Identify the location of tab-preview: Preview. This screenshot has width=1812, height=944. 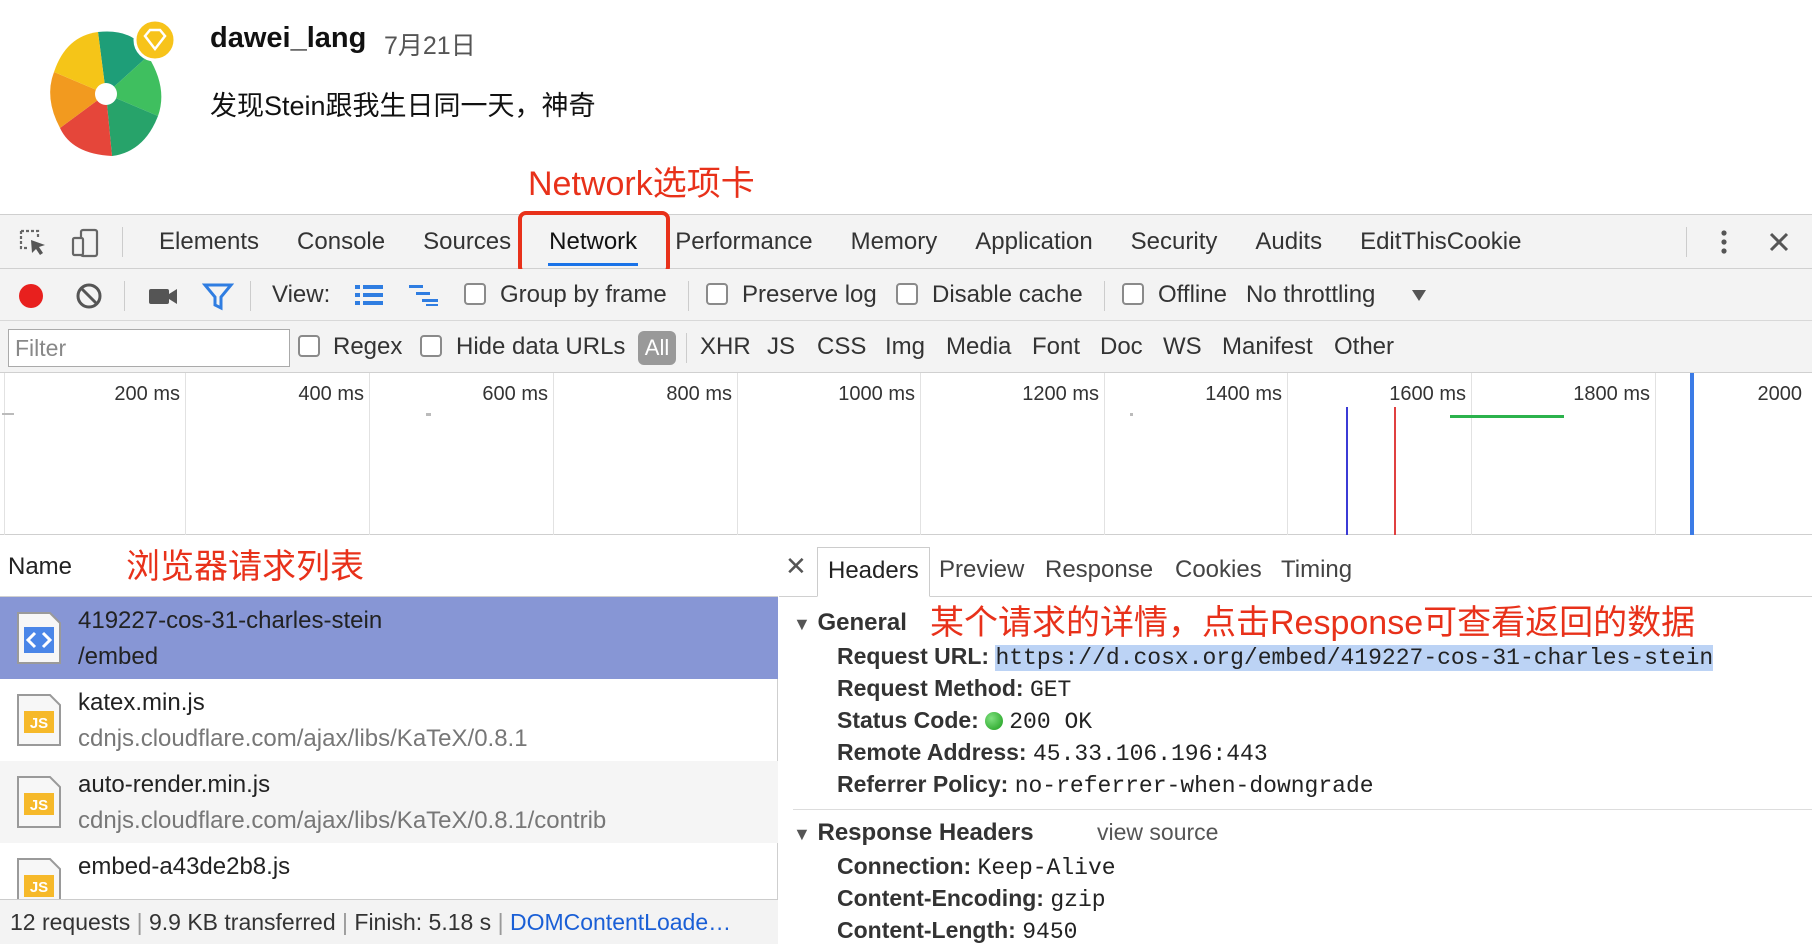
(981, 572).